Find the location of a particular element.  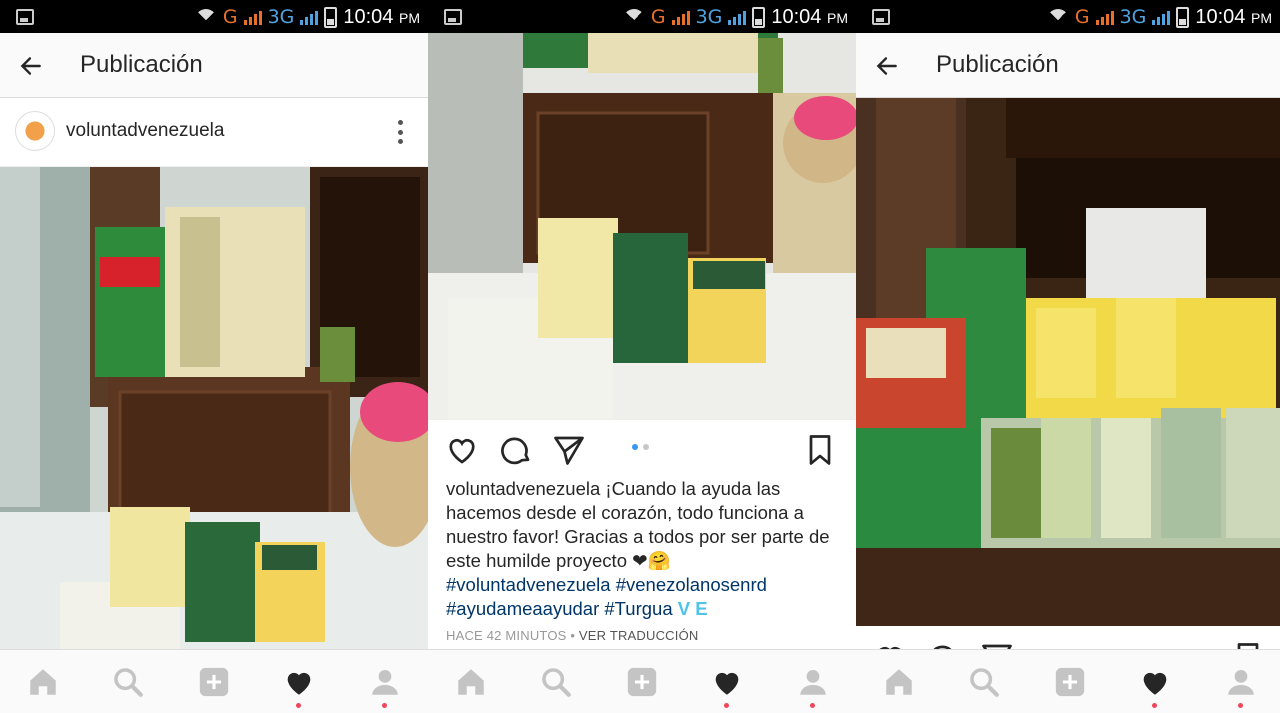

carousel-indicator is located at coordinates (640, 447).